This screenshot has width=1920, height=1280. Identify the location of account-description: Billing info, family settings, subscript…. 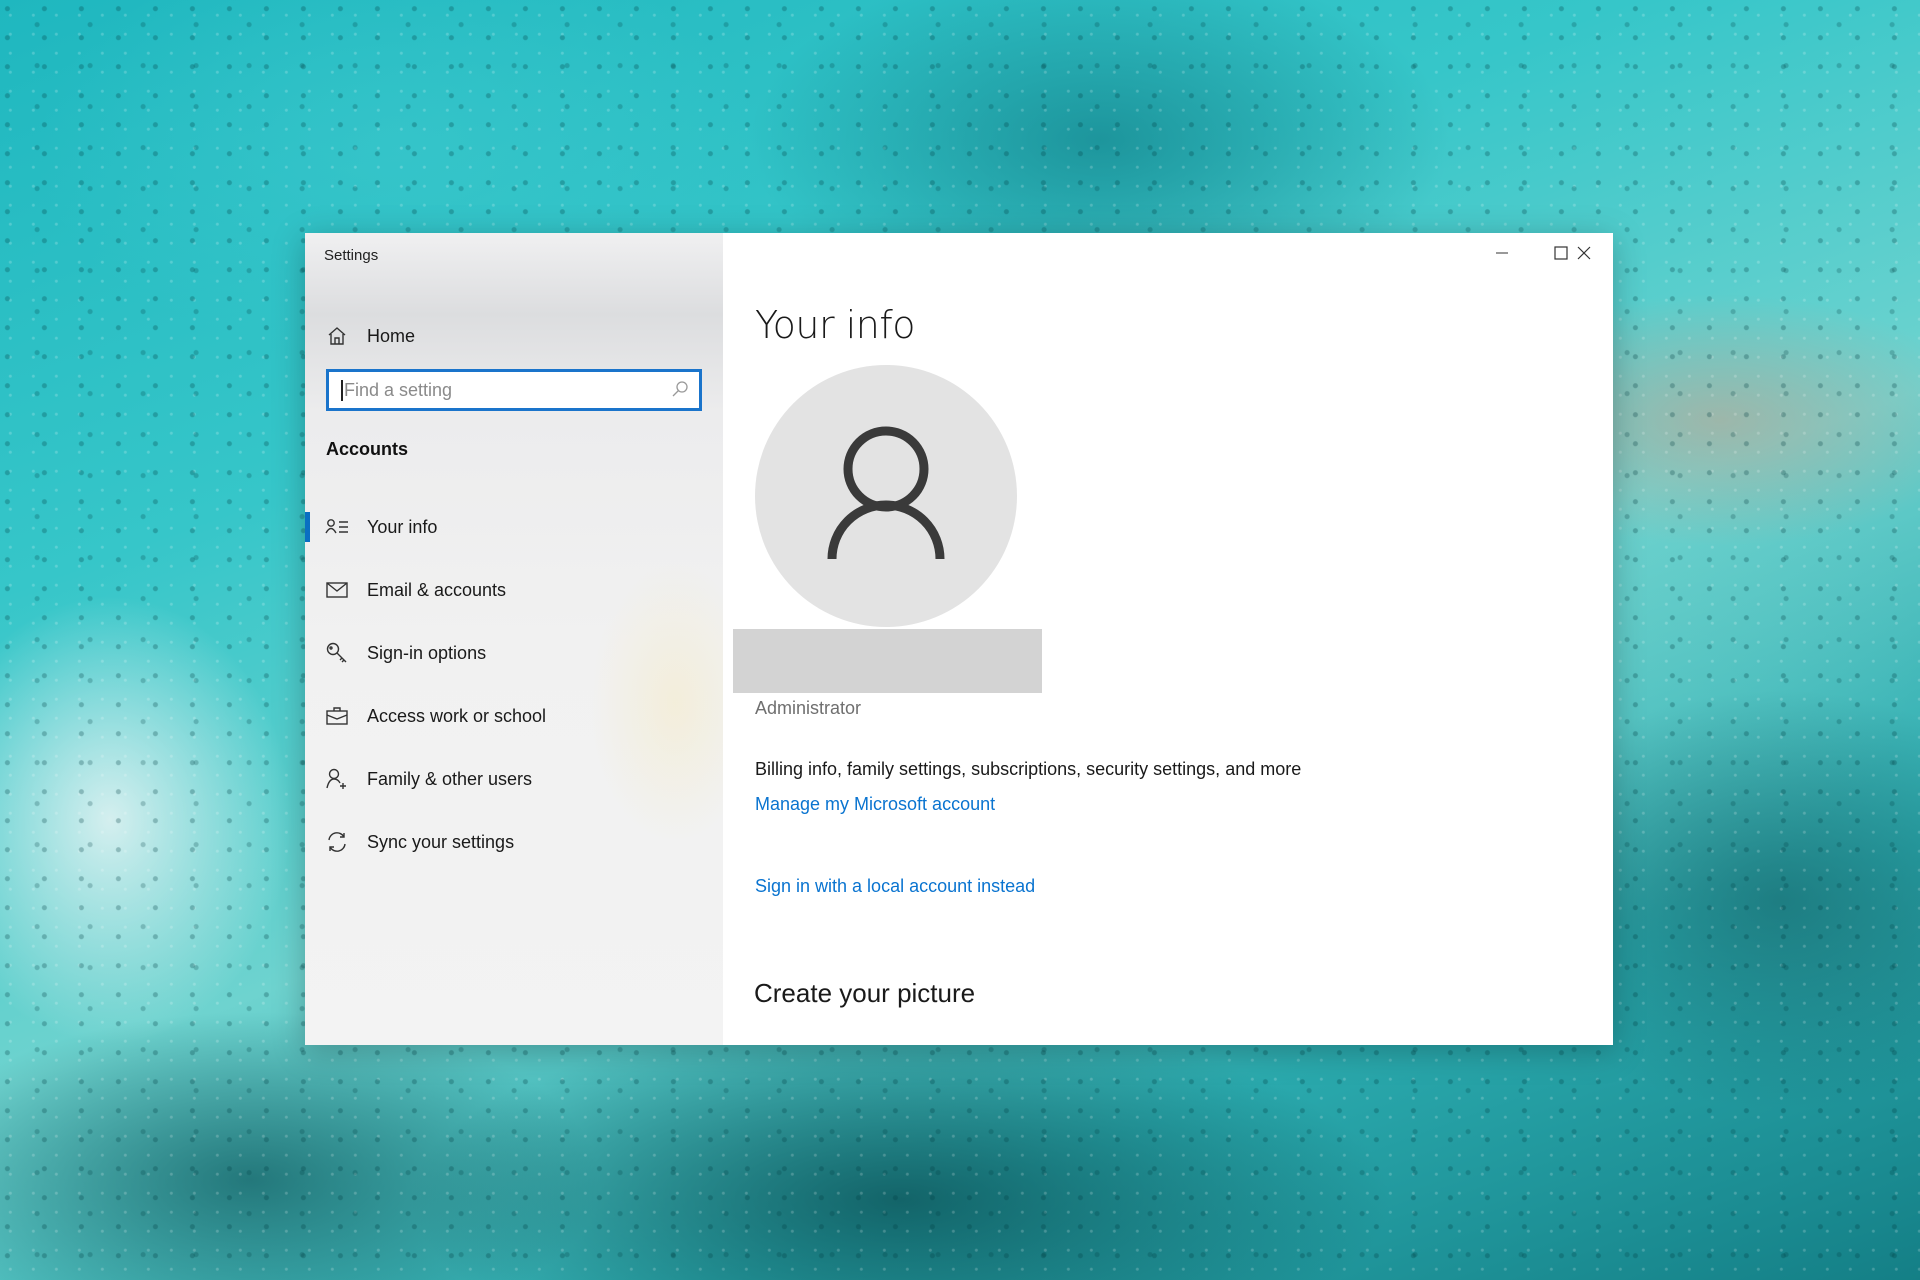
(1028, 769).